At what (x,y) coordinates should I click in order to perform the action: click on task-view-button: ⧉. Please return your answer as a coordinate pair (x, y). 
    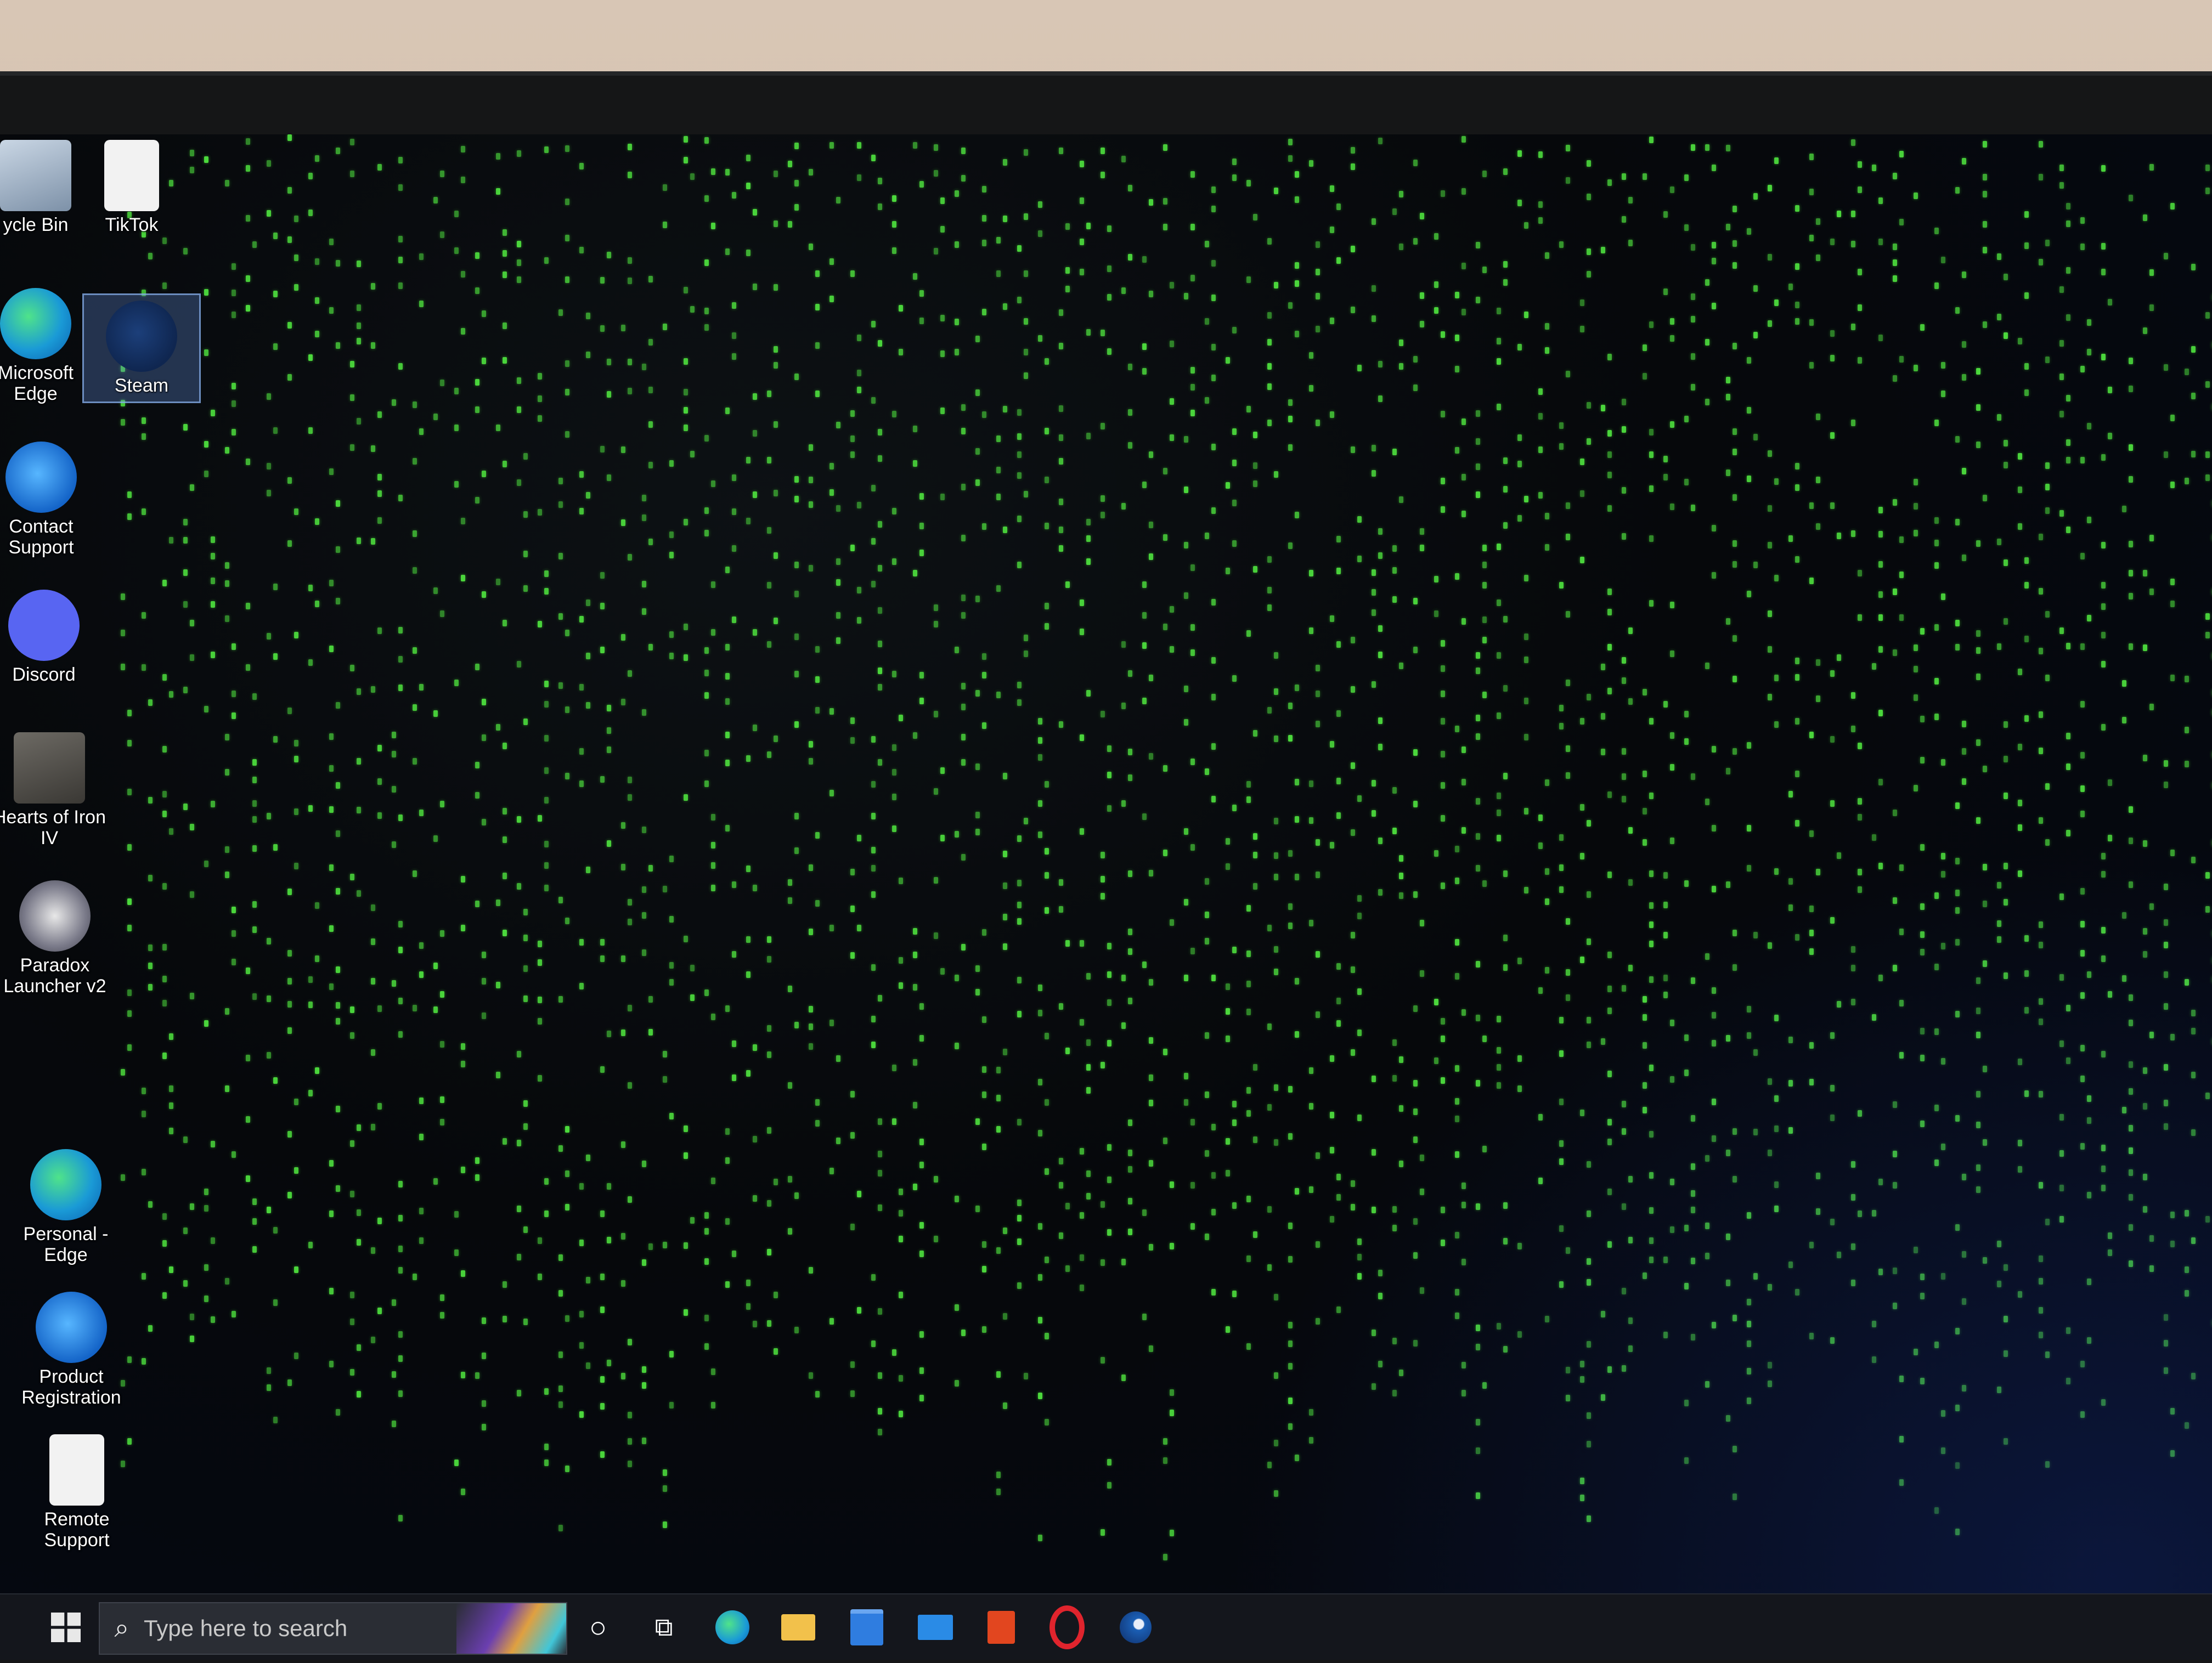
    Looking at the image, I should click on (664, 1627).